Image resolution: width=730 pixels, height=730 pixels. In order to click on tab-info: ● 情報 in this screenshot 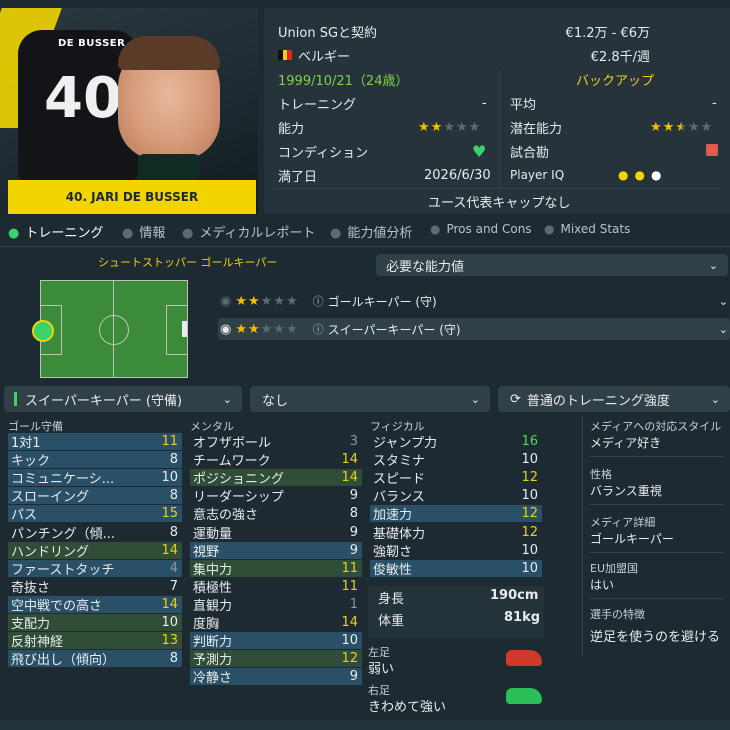, I will do `click(143, 231)`.